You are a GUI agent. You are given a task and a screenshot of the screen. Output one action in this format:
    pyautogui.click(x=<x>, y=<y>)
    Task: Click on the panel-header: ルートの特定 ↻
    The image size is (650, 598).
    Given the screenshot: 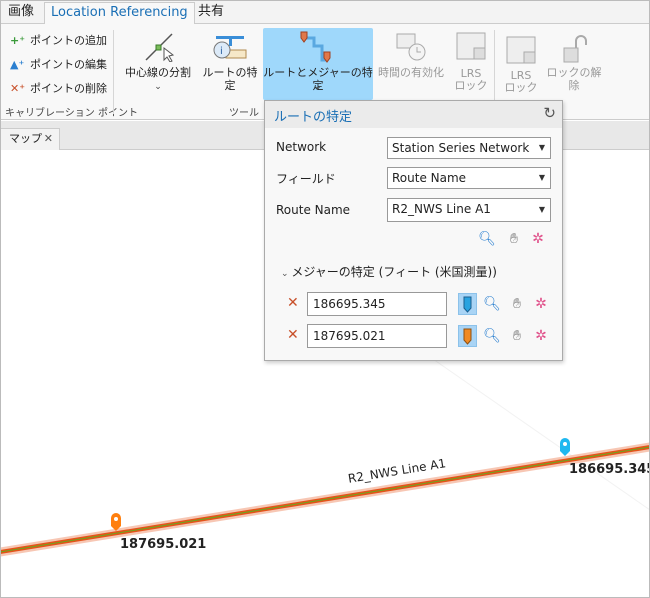 What is the action you would take?
    pyautogui.click(x=413, y=114)
    